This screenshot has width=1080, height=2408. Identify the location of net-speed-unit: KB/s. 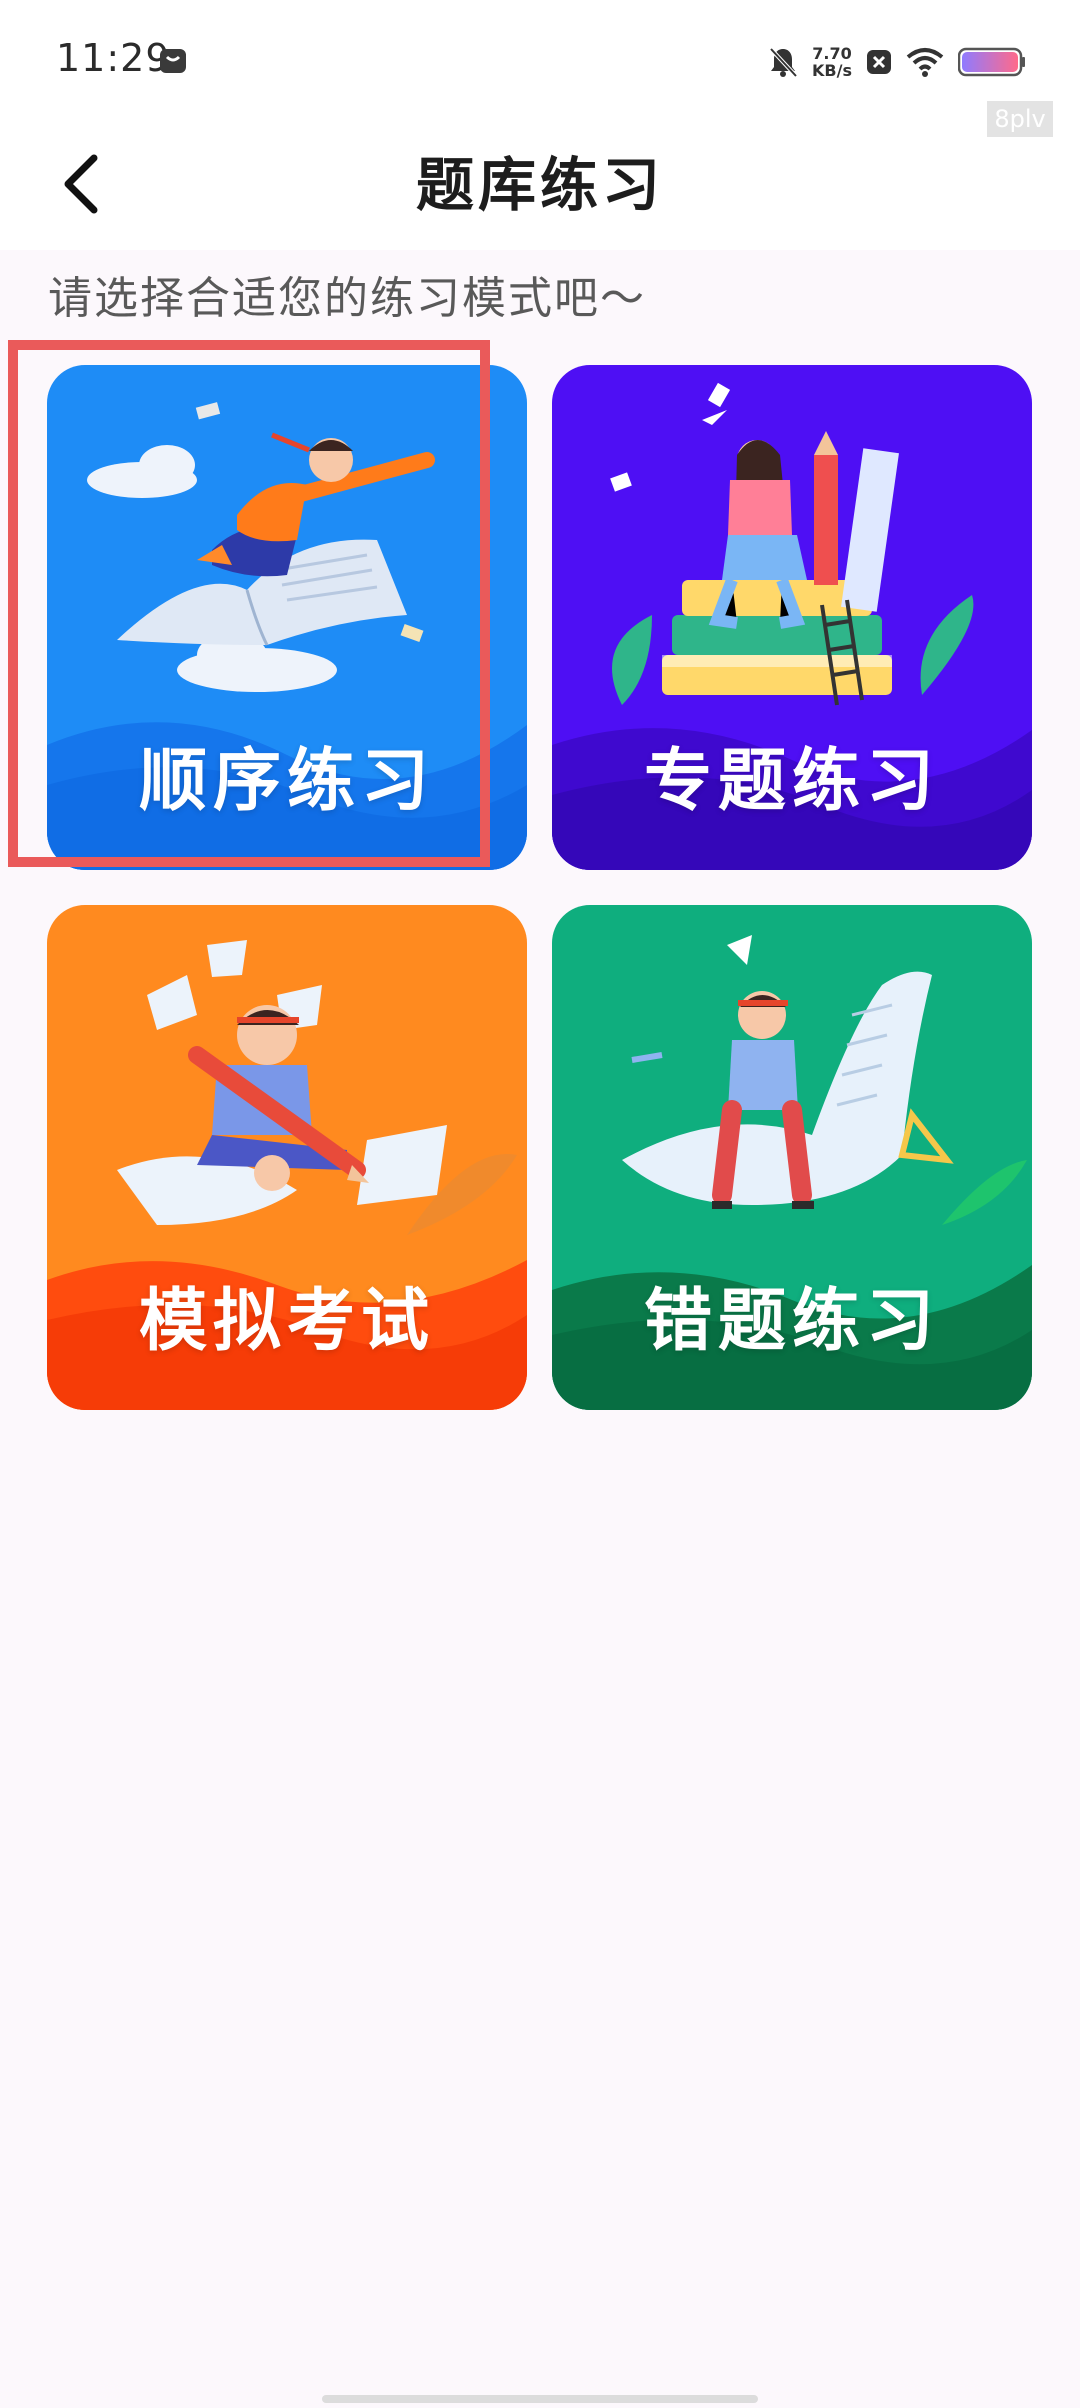
(832, 70).